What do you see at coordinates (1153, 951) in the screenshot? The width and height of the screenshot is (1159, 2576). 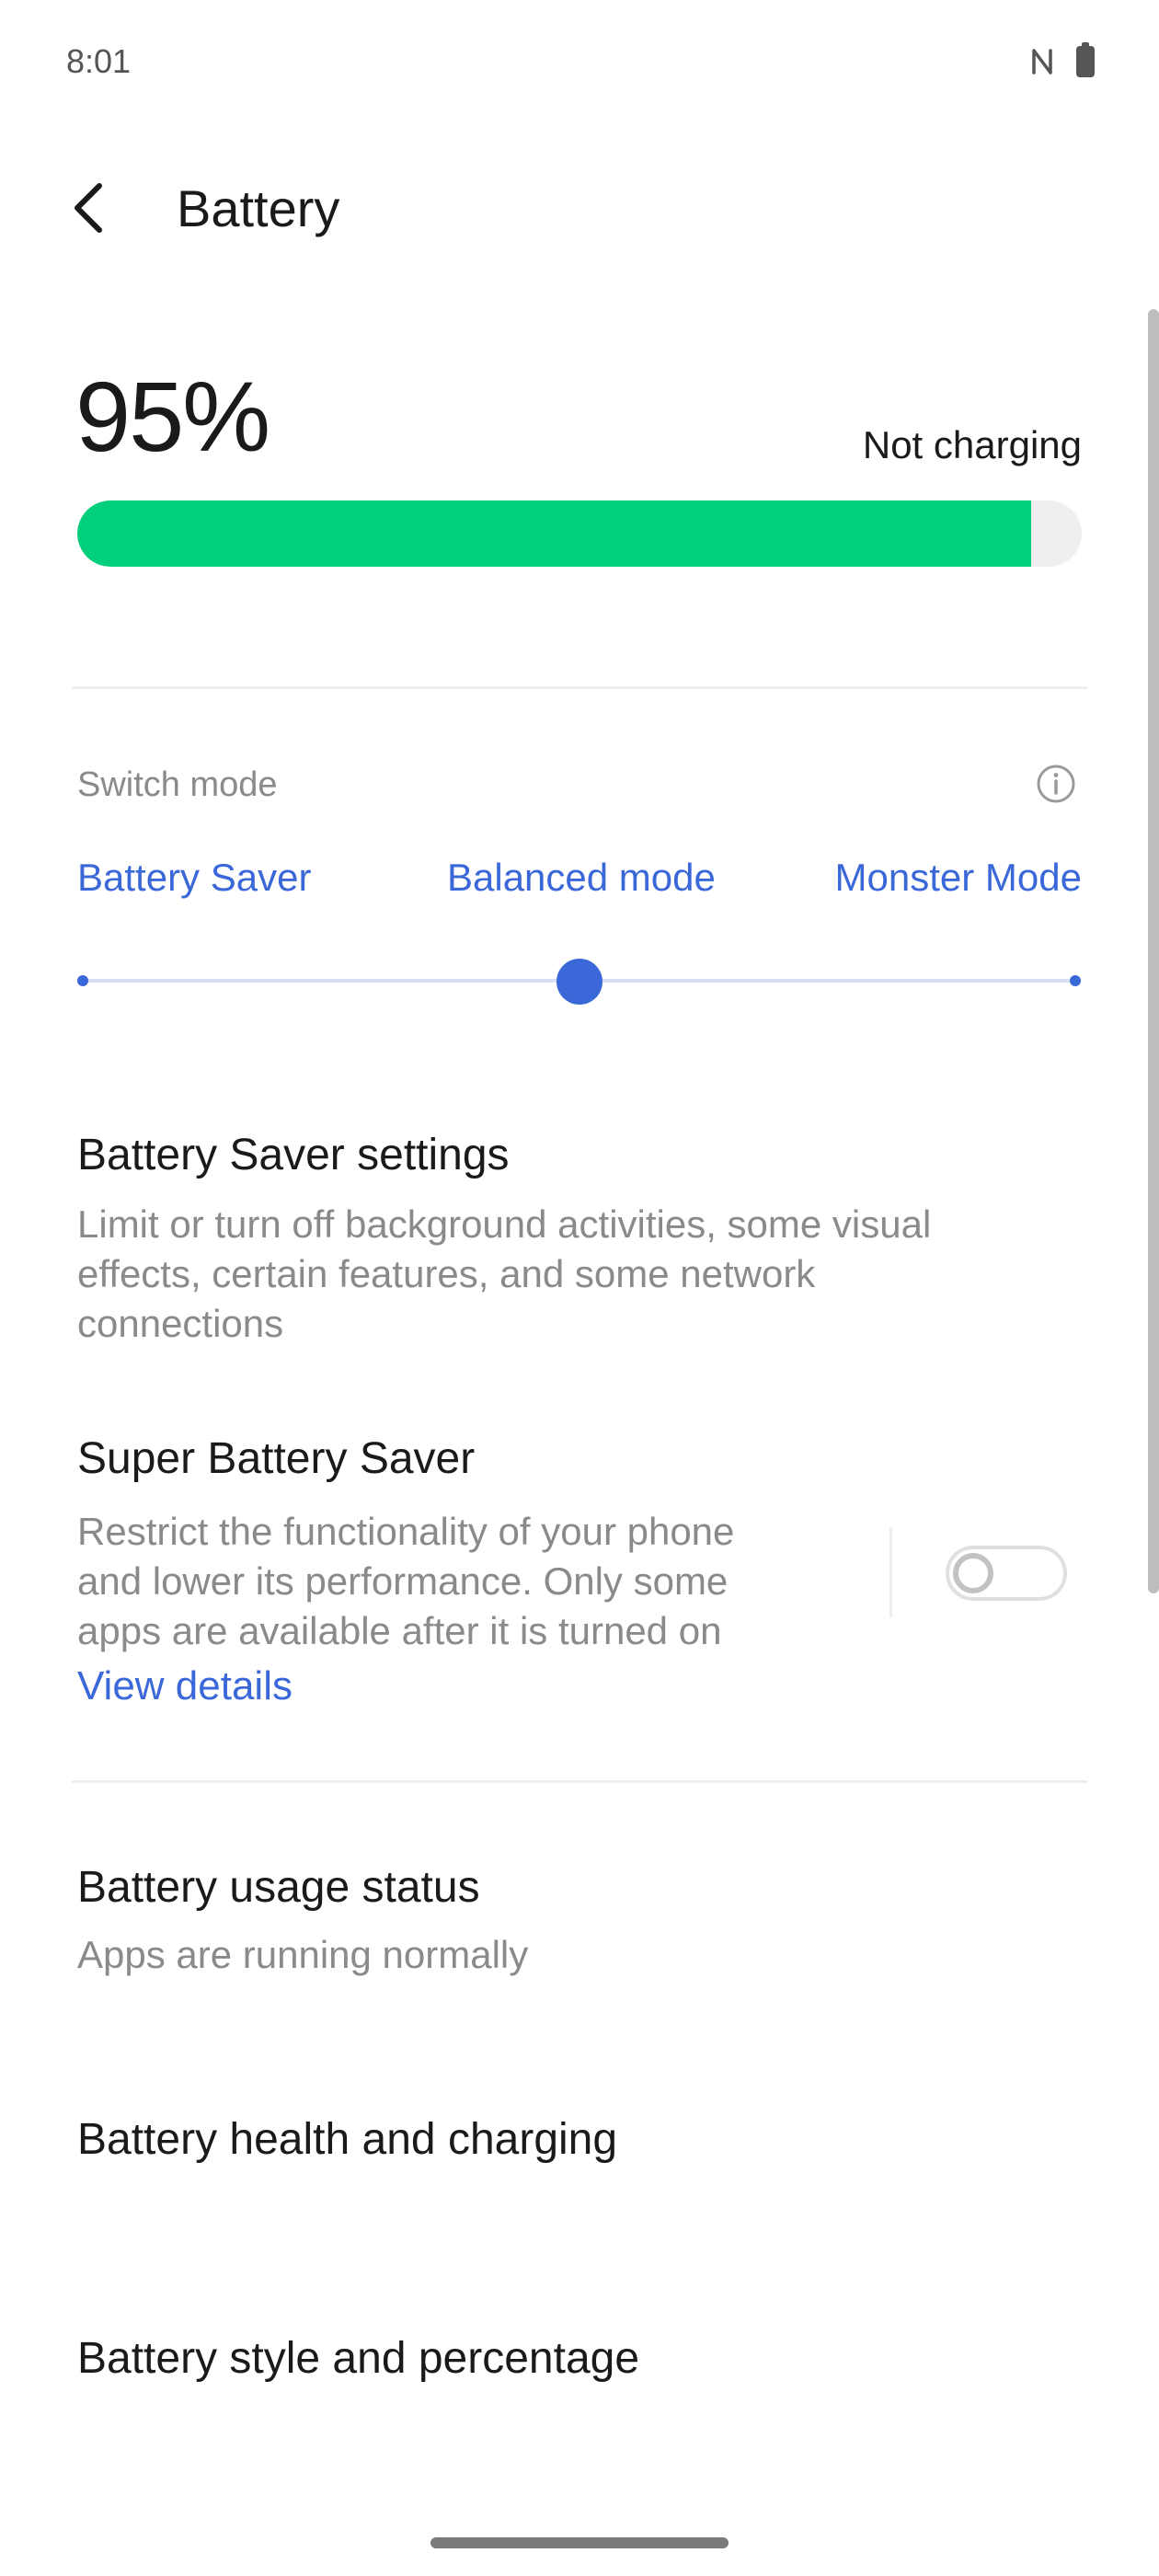 I see `scrollbar` at bounding box center [1153, 951].